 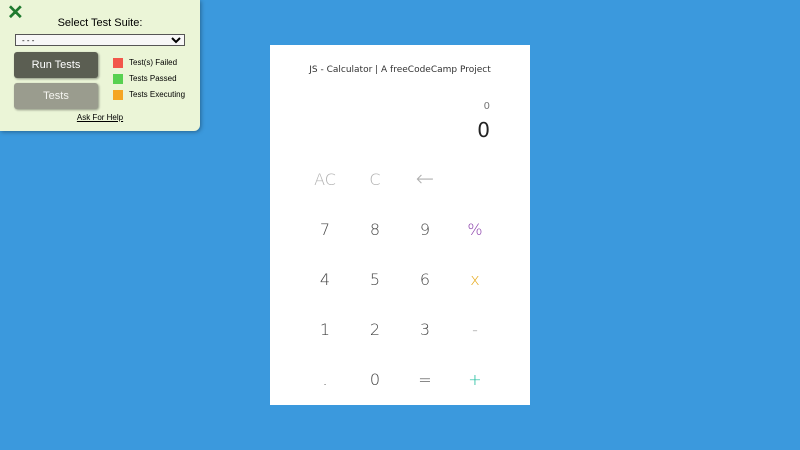 What do you see at coordinates (425, 380) in the screenshot?
I see `equals-button: =` at bounding box center [425, 380].